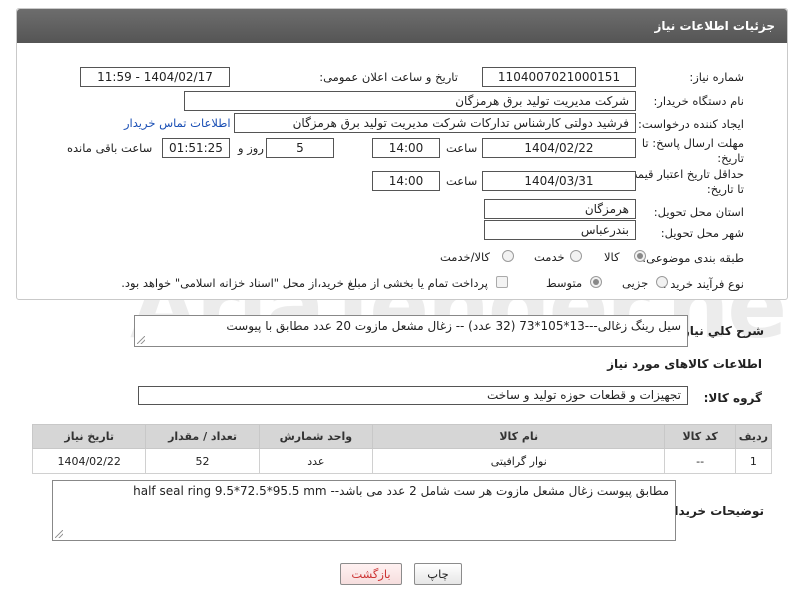 This screenshot has width=788, height=598. What do you see at coordinates (371, 574) in the screenshot?
I see `back-button: بازگشت` at bounding box center [371, 574].